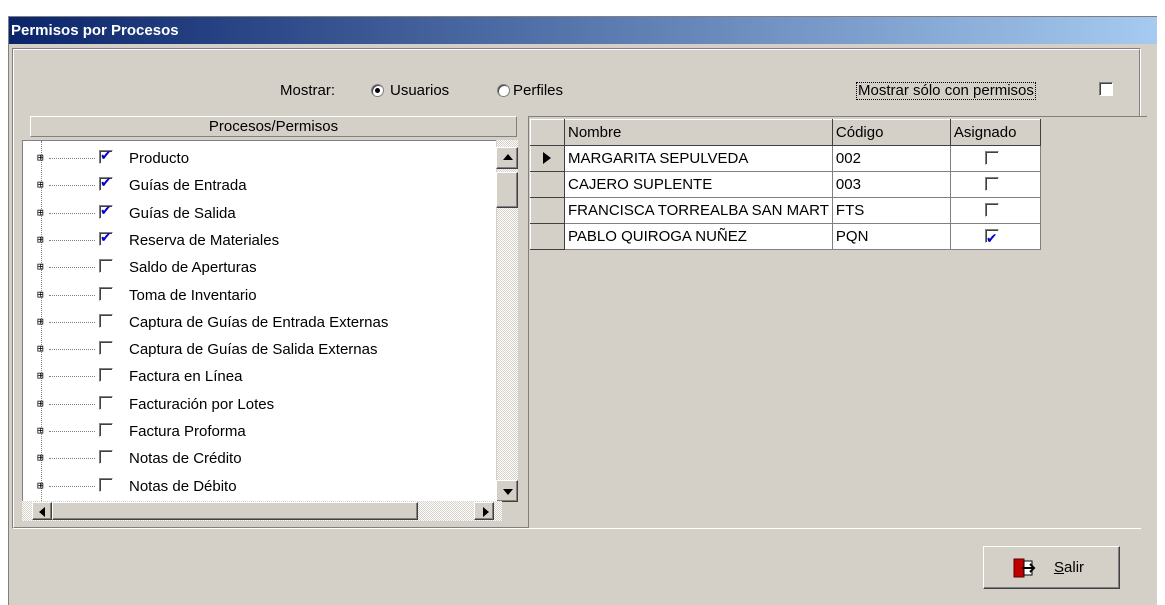  I want to click on grid-row: CAJERO SUPLENTE 003, so click(785, 184).